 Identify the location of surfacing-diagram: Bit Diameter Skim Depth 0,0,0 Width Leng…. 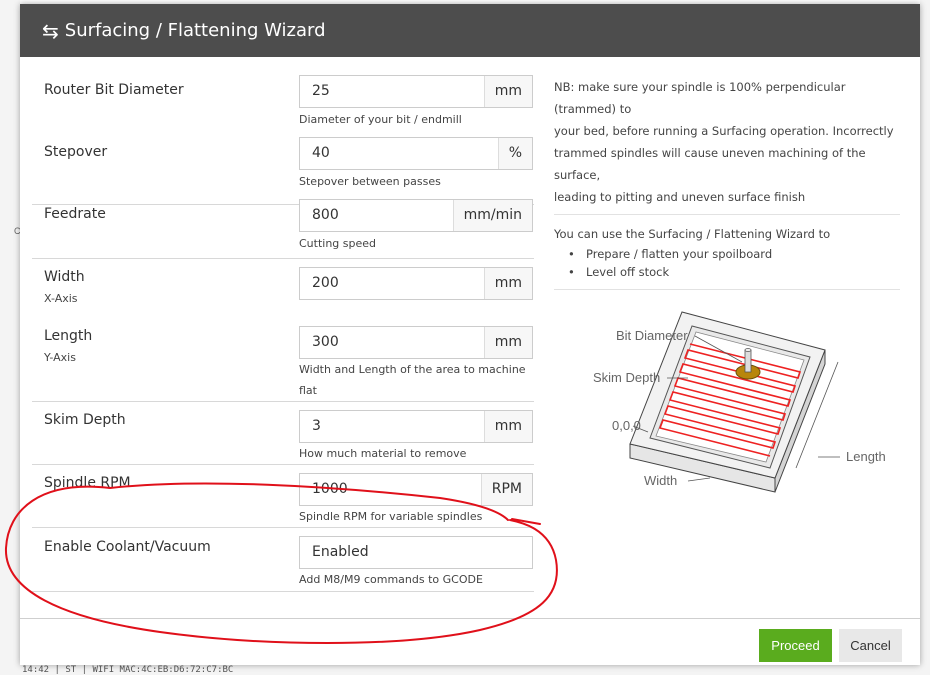
(739, 402).